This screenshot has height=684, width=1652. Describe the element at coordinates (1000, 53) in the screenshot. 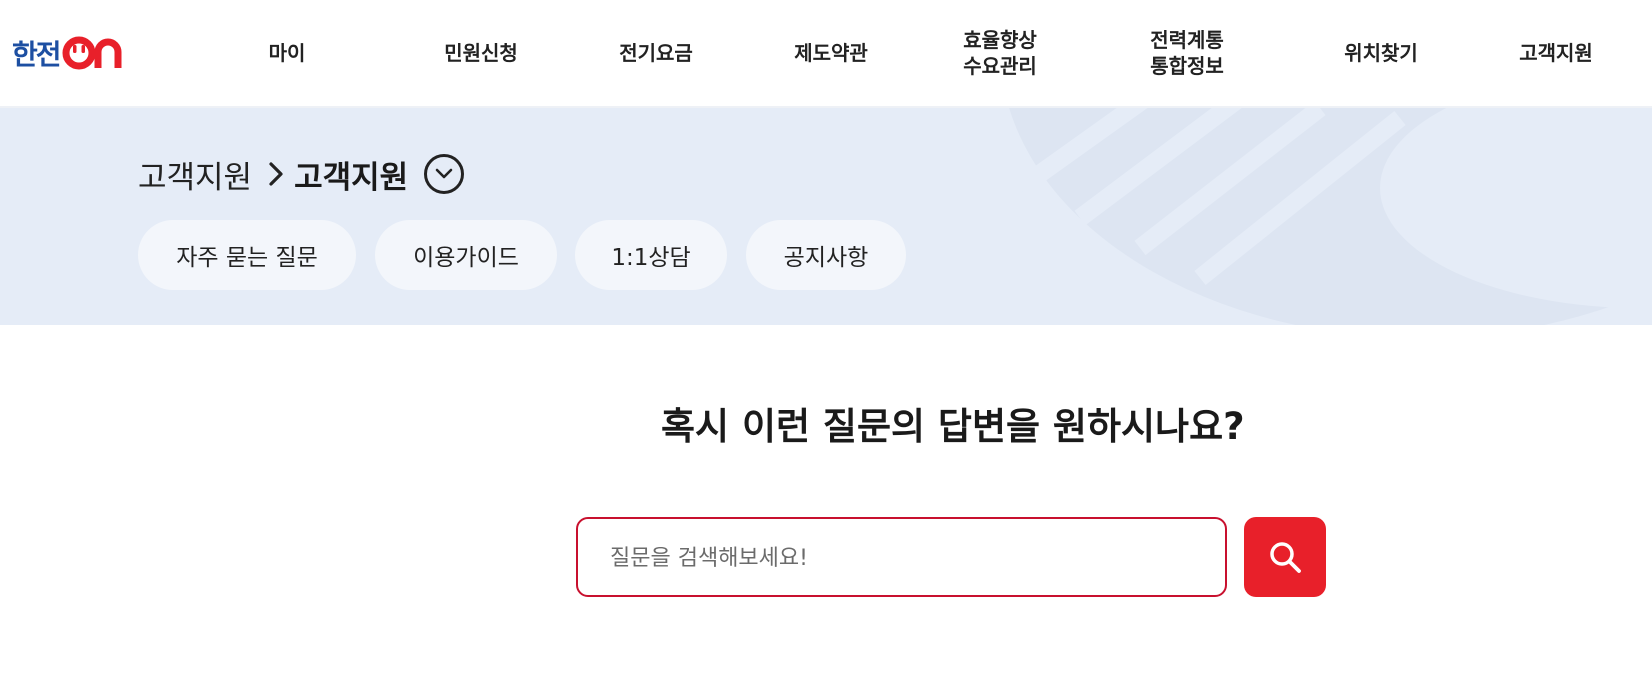

I see `nav-item-efficiency: 효율향상 수요관리` at that location.